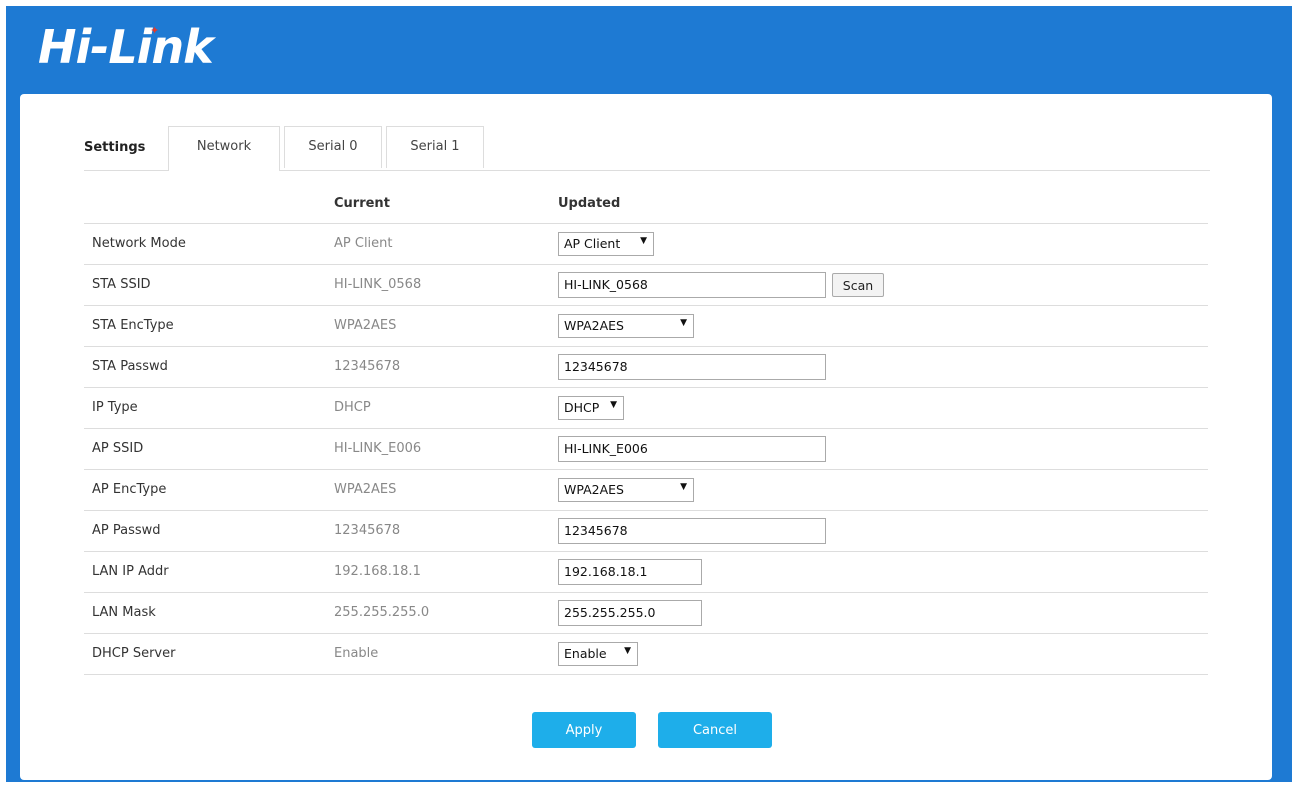 This screenshot has width=1298, height=788. Describe the element at coordinates (630, 613) in the screenshot. I see `lan-mask-input: 255.255.255.0` at that location.